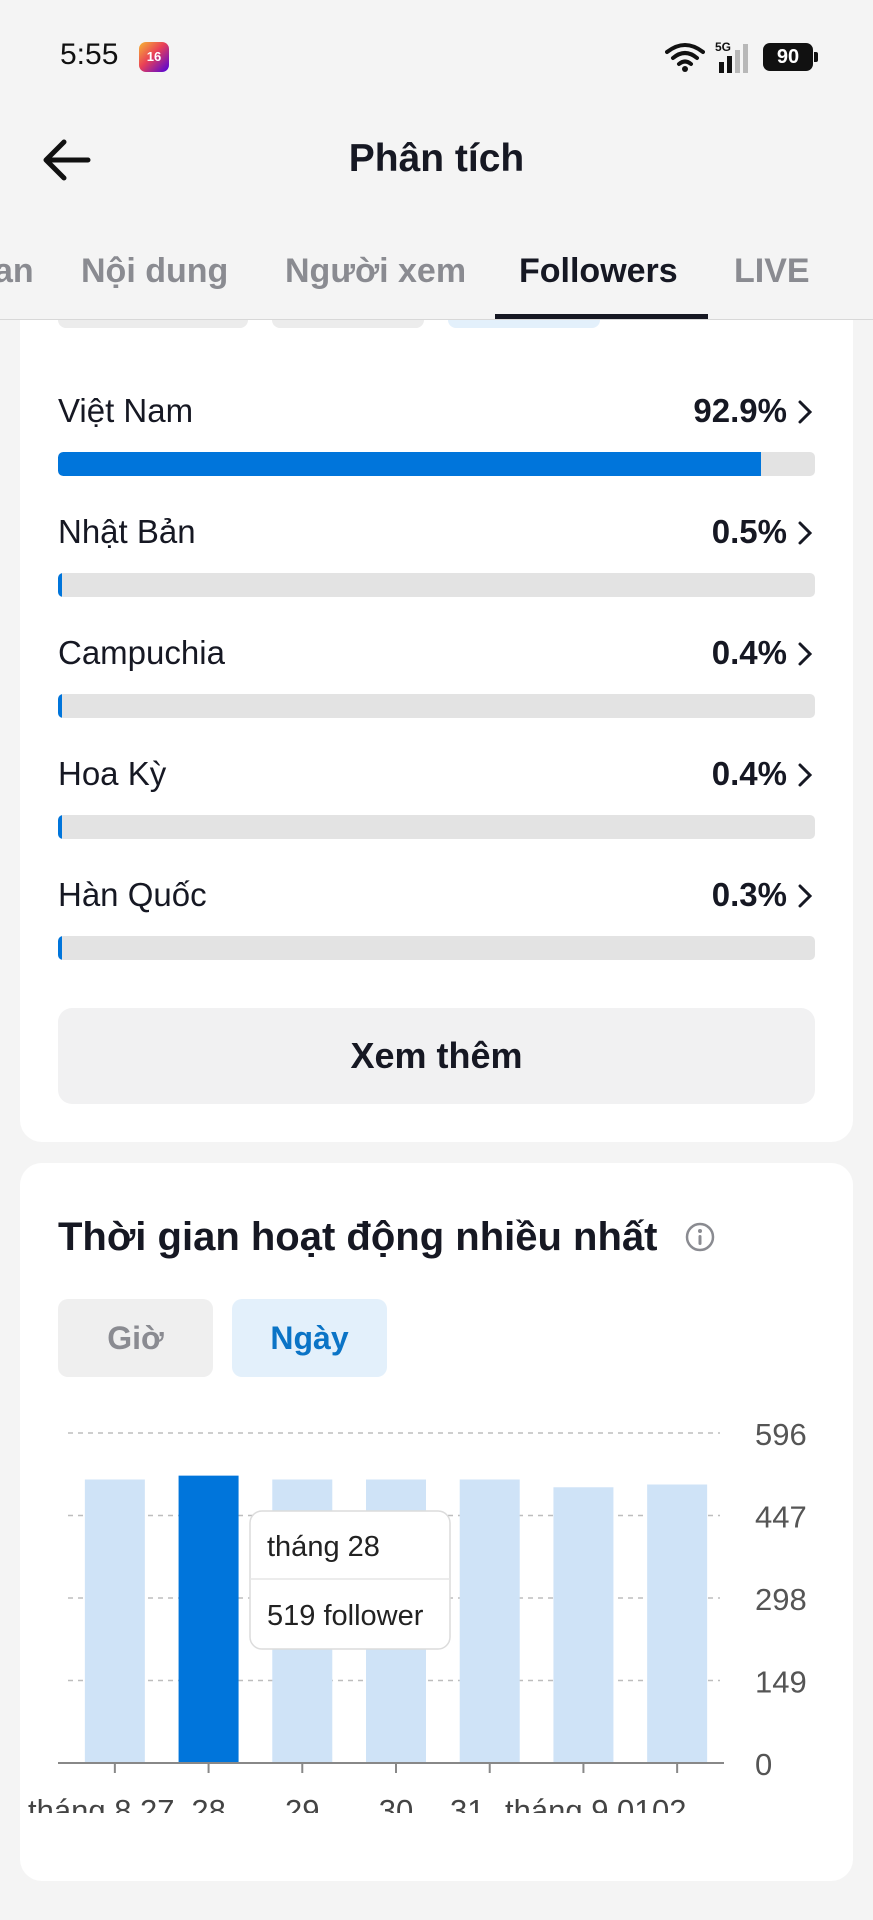 The height and width of the screenshot is (1920, 873). What do you see at coordinates (375, 271) in the screenshot?
I see `tab-viewers: Người xem` at bounding box center [375, 271].